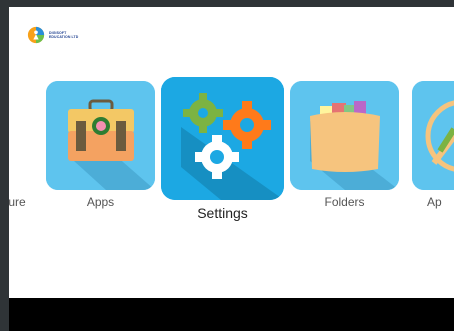 The width and height of the screenshot is (454, 331). What do you see at coordinates (231, 314) in the screenshot?
I see `bottom-bar` at bounding box center [231, 314].